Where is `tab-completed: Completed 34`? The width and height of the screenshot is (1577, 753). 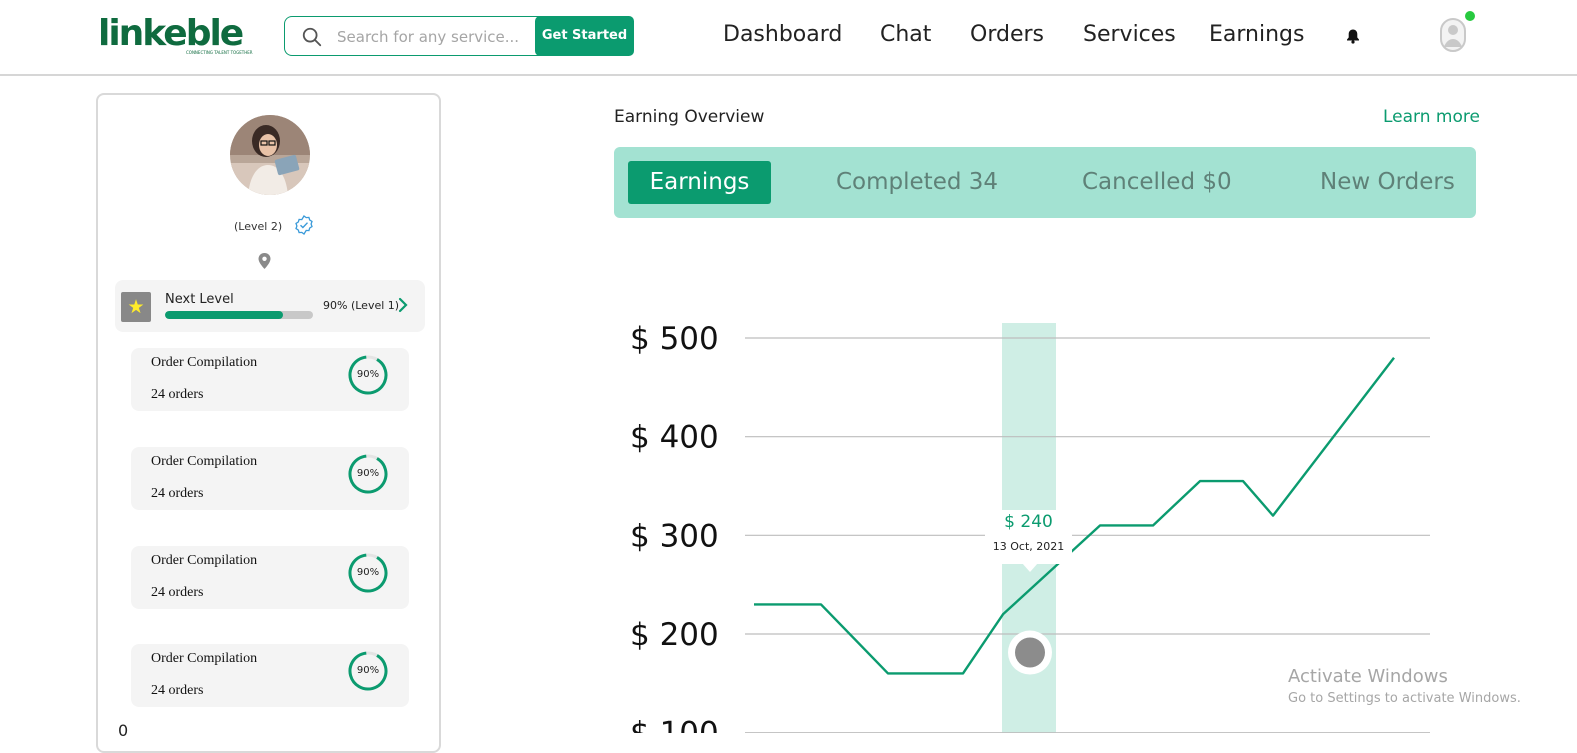
tab-completed: Completed 34 is located at coordinates (917, 182).